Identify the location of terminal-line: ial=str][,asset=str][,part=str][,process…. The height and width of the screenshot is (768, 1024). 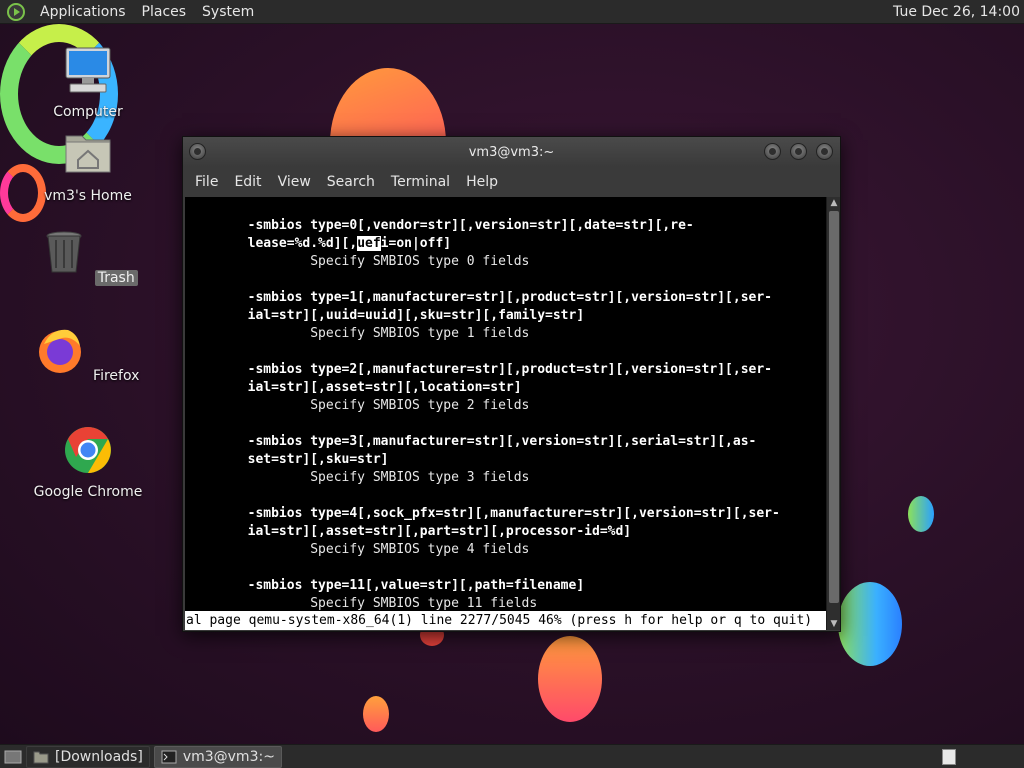
(408, 531).